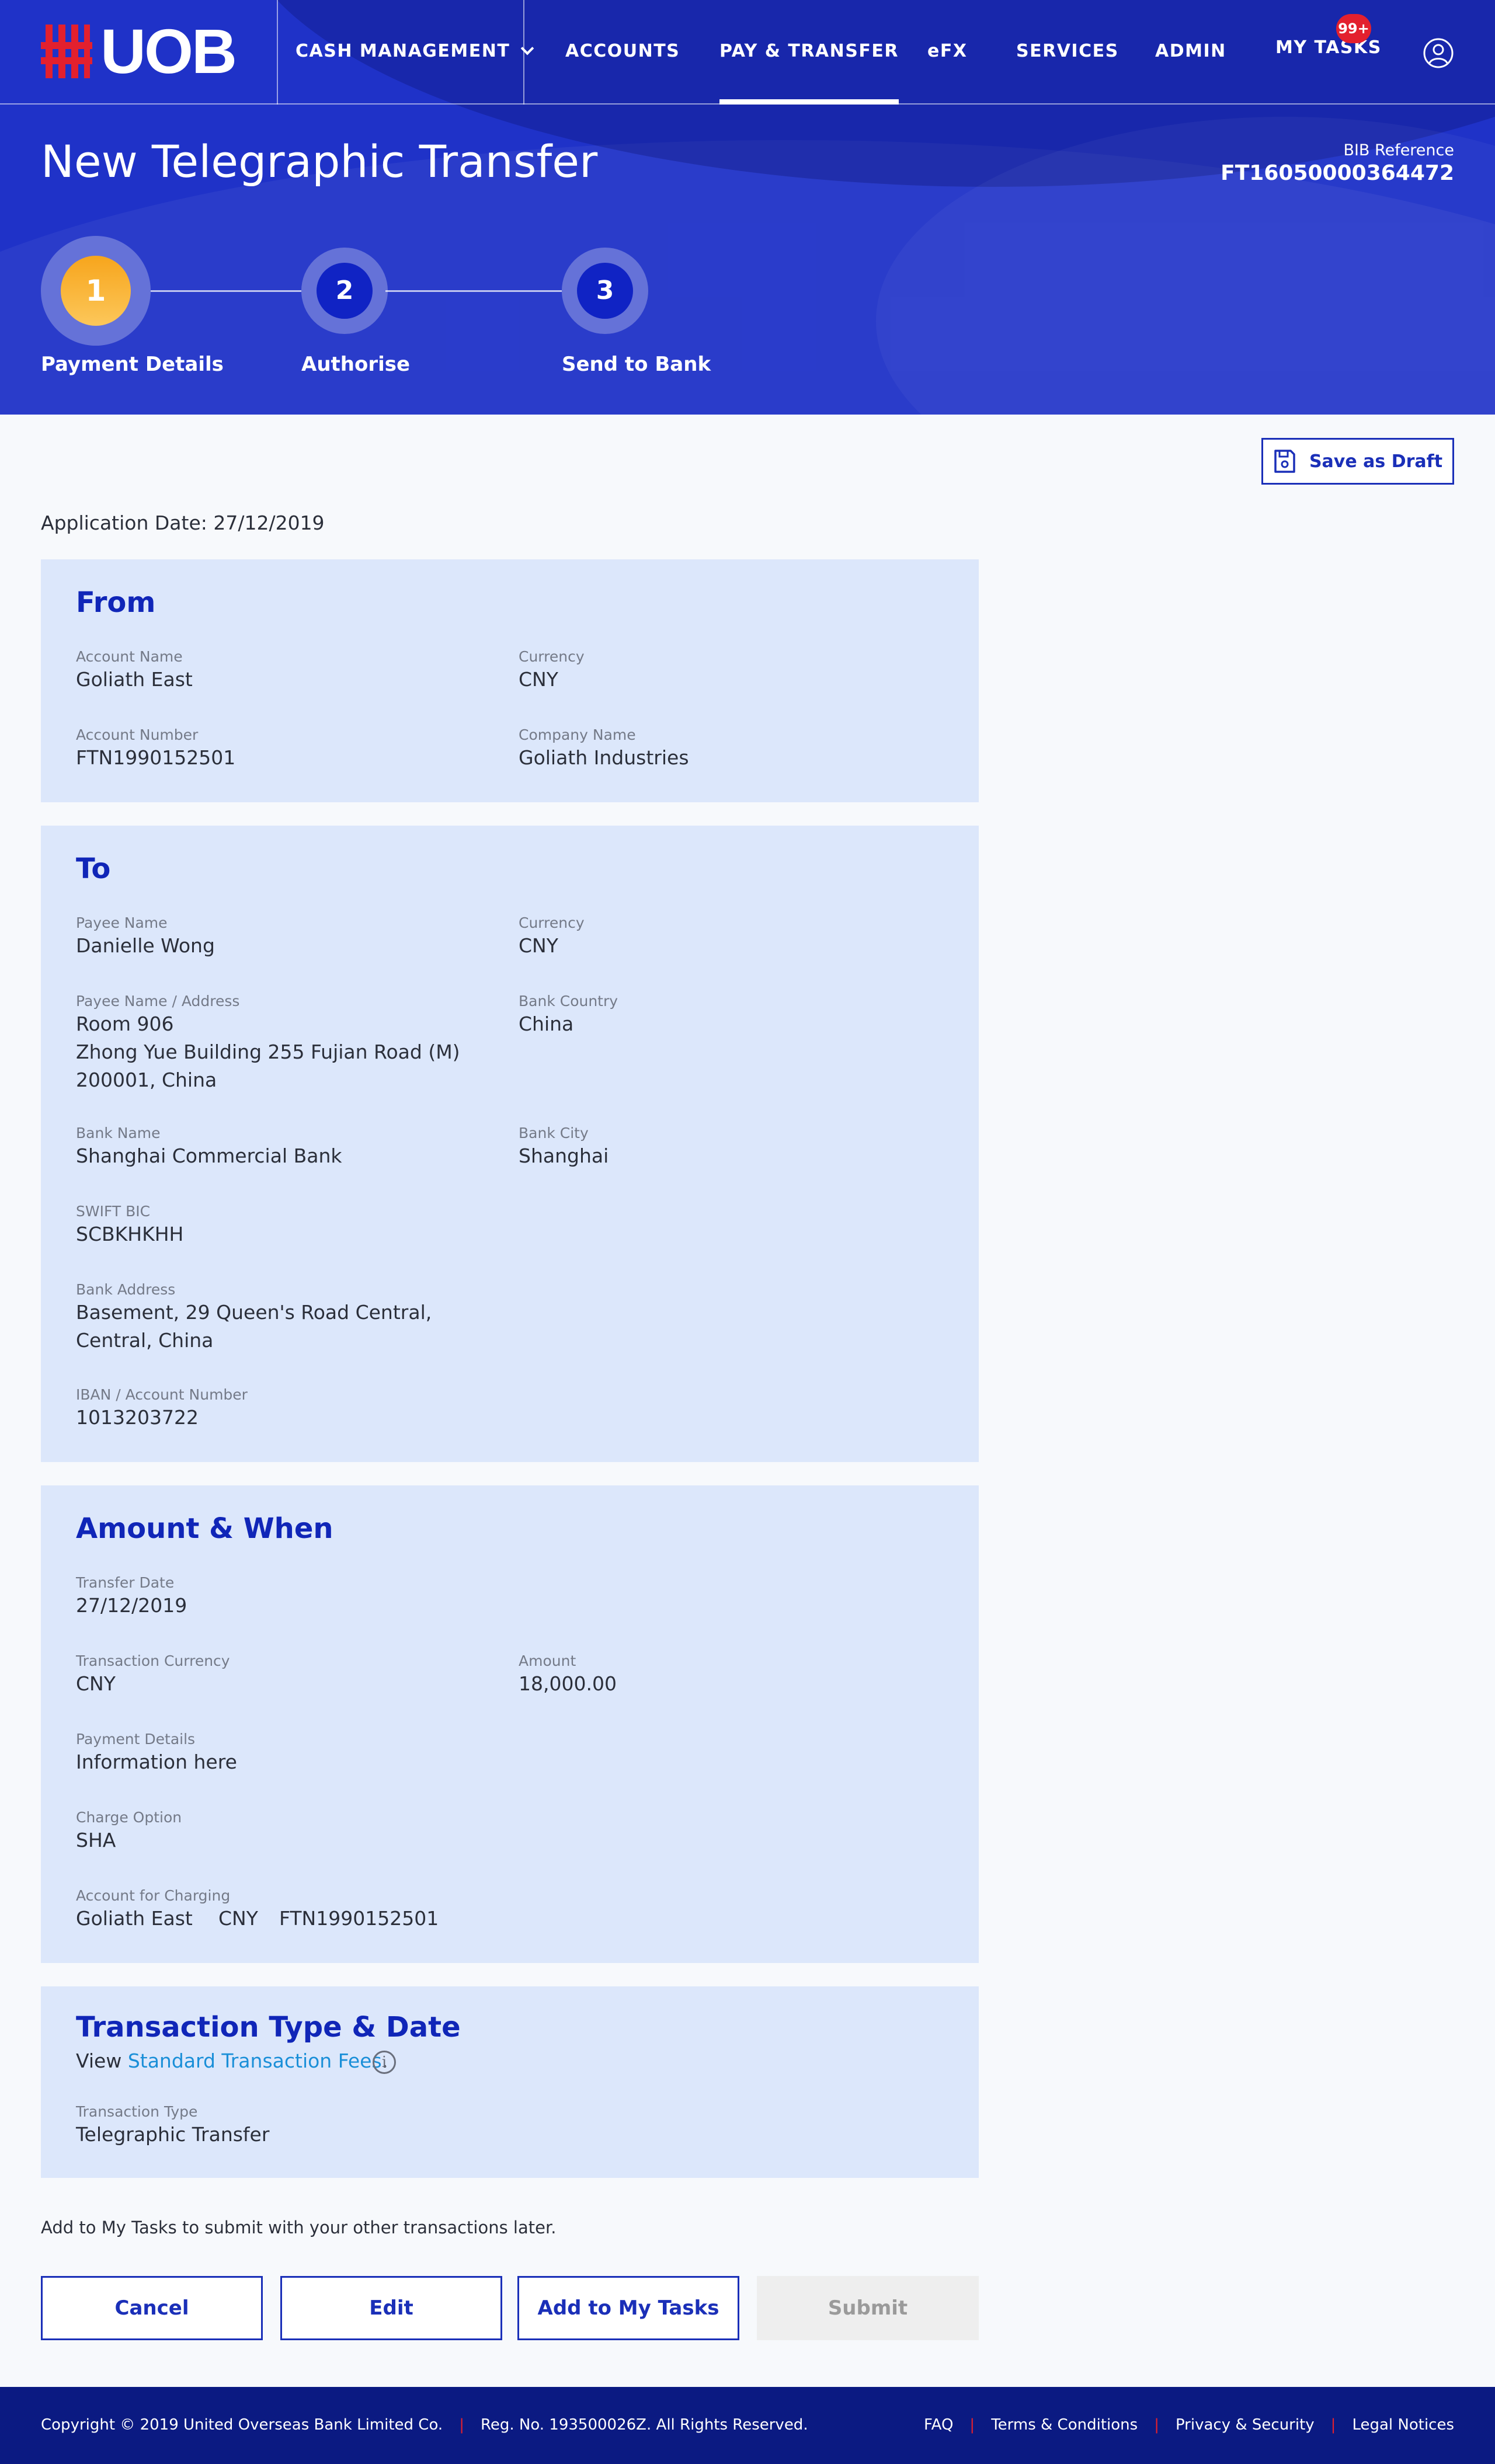  I want to click on amount-value: 18,000.00, so click(568, 1684).